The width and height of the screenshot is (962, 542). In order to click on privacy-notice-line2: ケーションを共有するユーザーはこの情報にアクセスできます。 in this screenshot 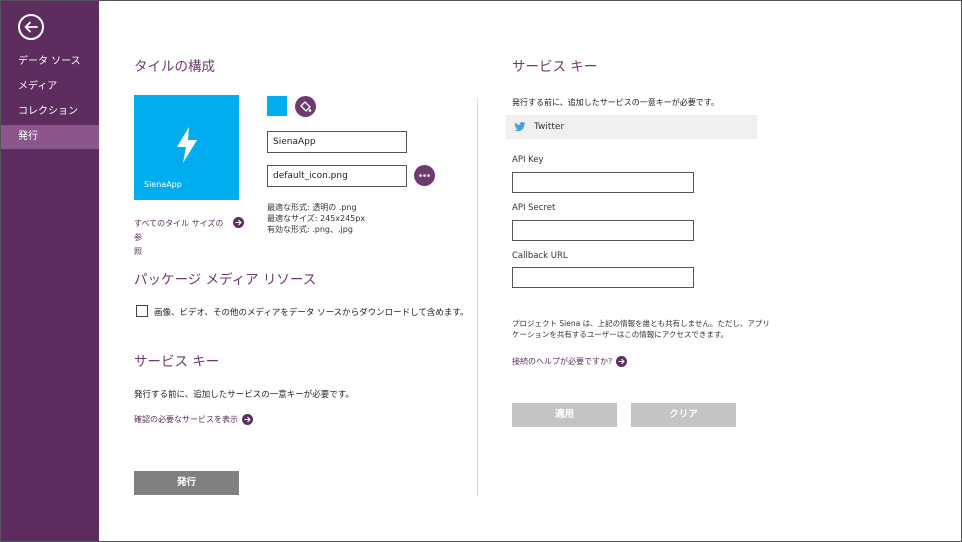, I will do `click(620, 334)`.